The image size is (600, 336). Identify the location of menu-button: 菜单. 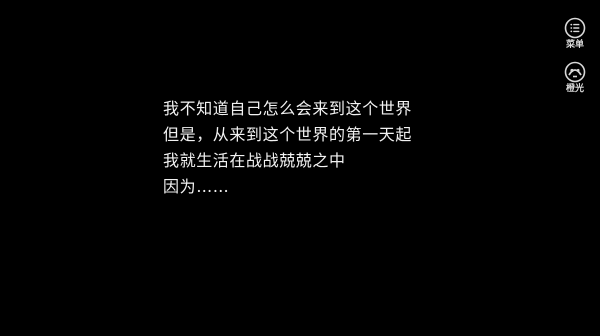
(575, 34).